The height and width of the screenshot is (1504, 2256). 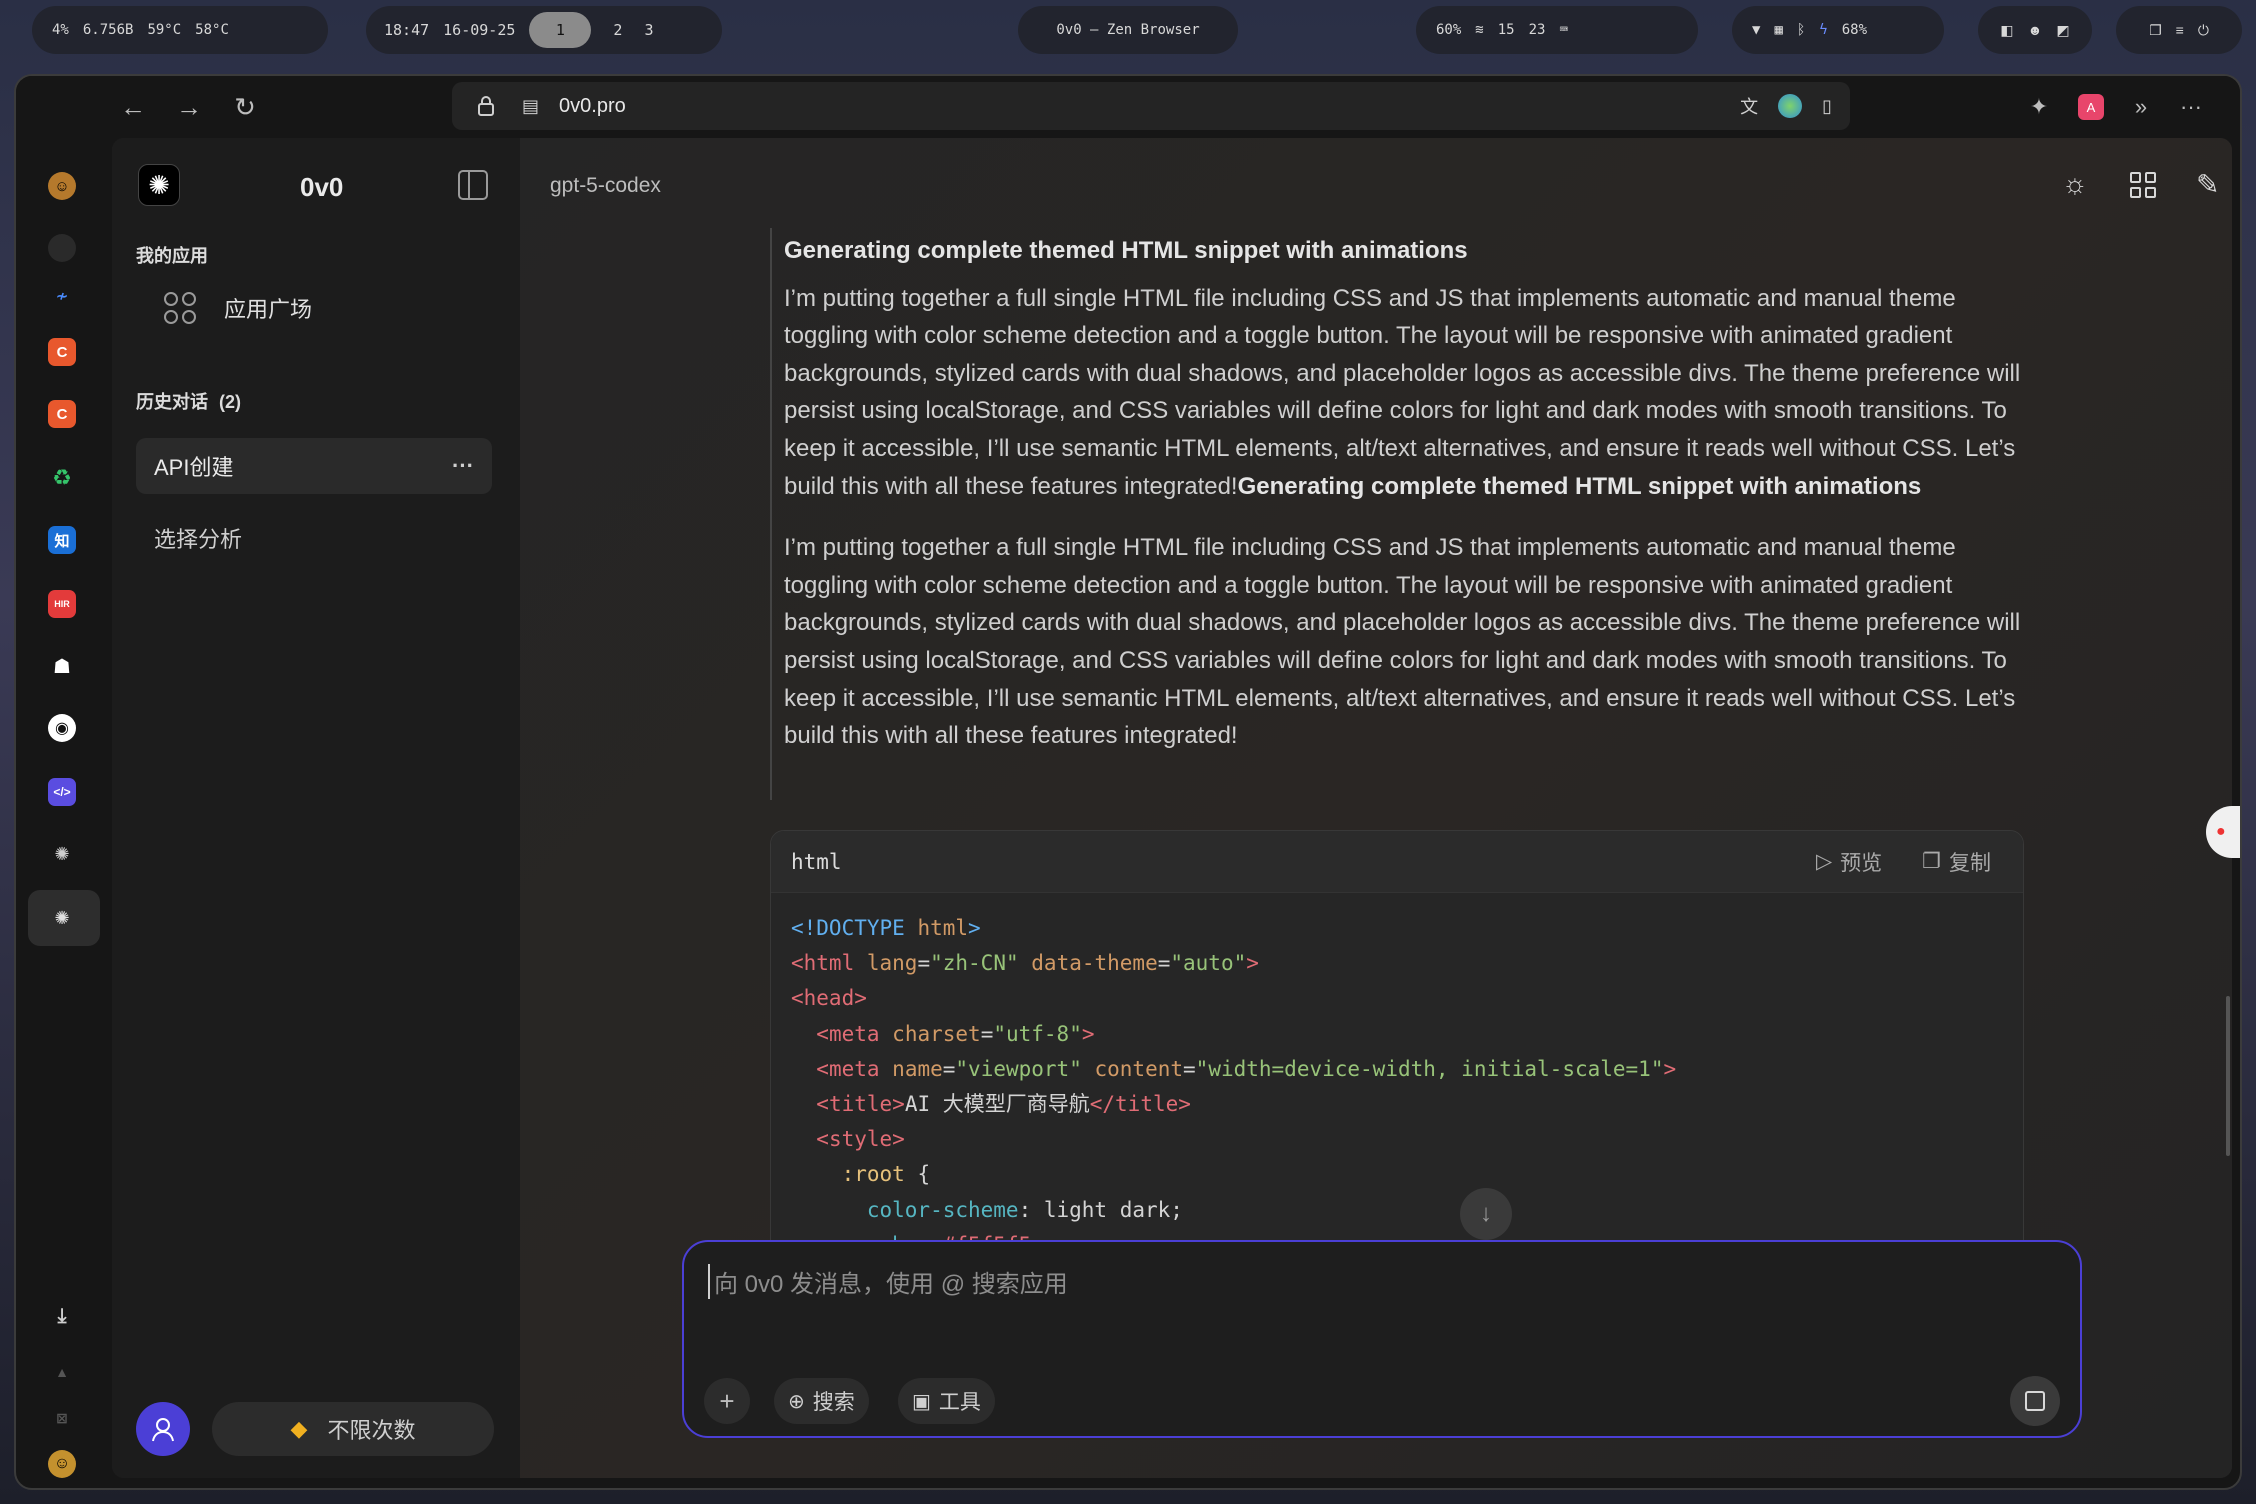 I want to click on forward-arrow-icon: →, so click(x=189, y=107).